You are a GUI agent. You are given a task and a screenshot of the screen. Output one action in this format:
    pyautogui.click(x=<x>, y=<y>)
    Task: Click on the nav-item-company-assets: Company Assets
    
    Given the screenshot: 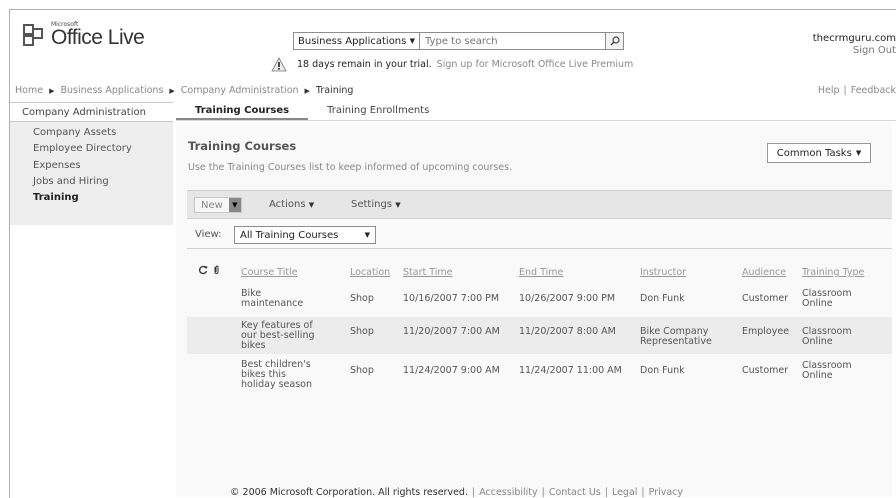 What is the action you would take?
    pyautogui.click(x=91, y=133)
    